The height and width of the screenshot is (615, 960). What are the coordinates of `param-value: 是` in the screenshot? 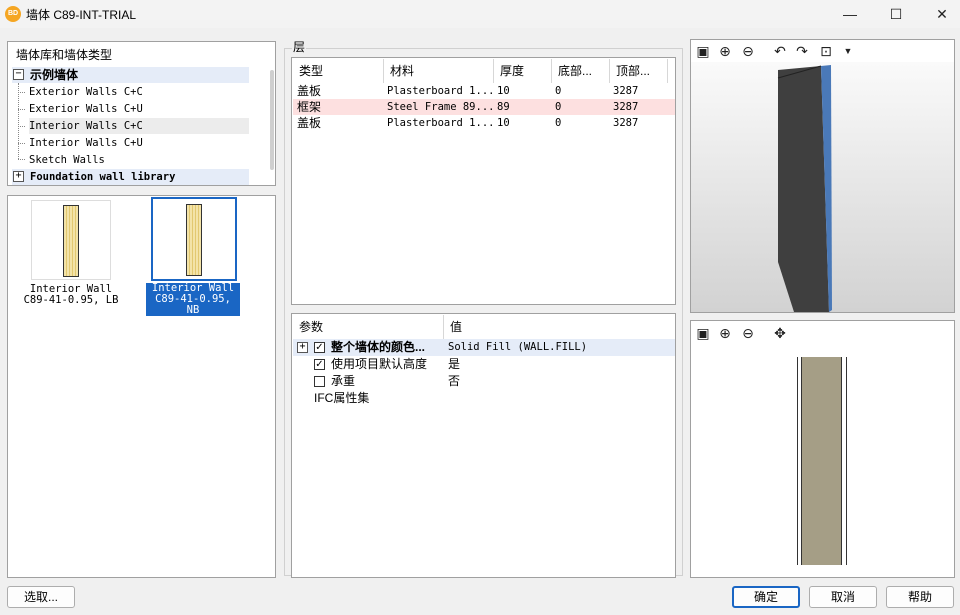 It's located at (454, 364).